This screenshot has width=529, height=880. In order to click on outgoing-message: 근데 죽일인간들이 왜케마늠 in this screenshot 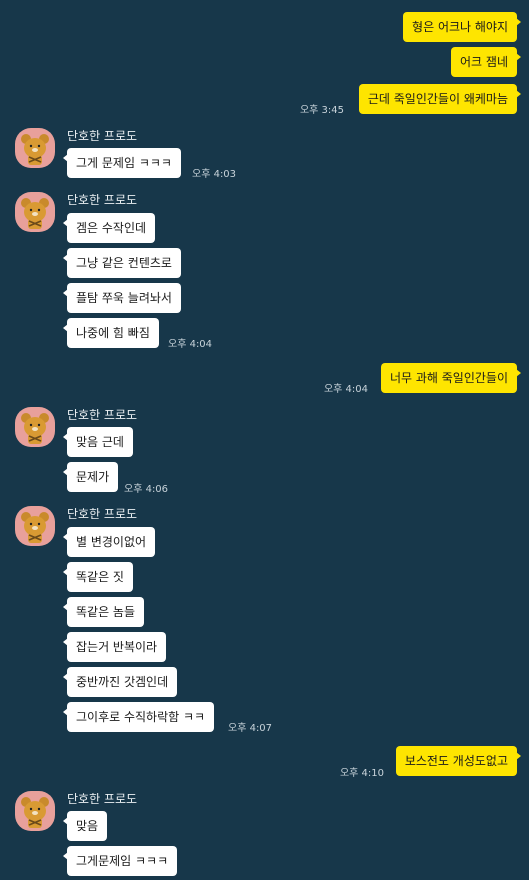, I will do `click(440, 99)`.